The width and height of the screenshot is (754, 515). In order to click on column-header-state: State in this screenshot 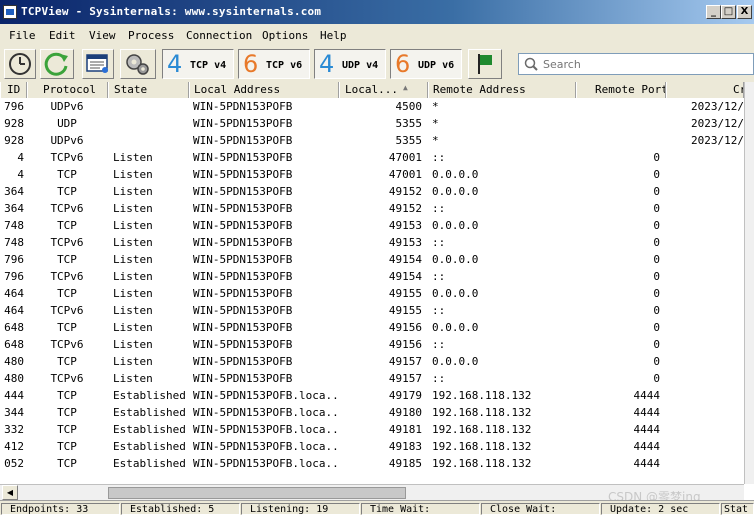, I will do `click(148, 90)`.